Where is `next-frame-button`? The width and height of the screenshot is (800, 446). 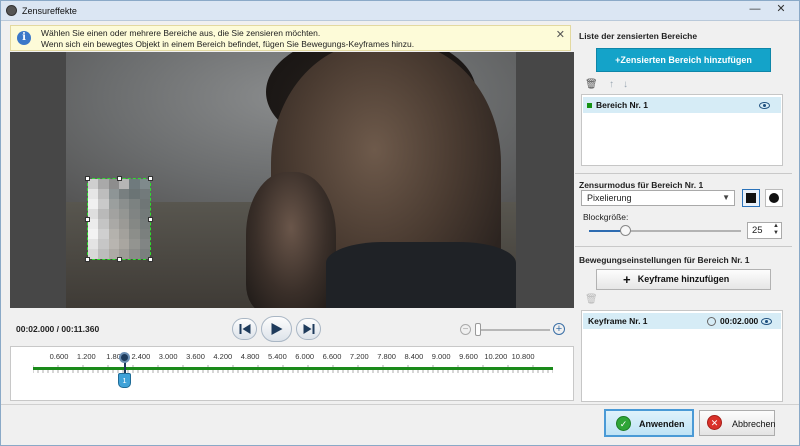 next-frame-button is located at coordinates (308, 329).